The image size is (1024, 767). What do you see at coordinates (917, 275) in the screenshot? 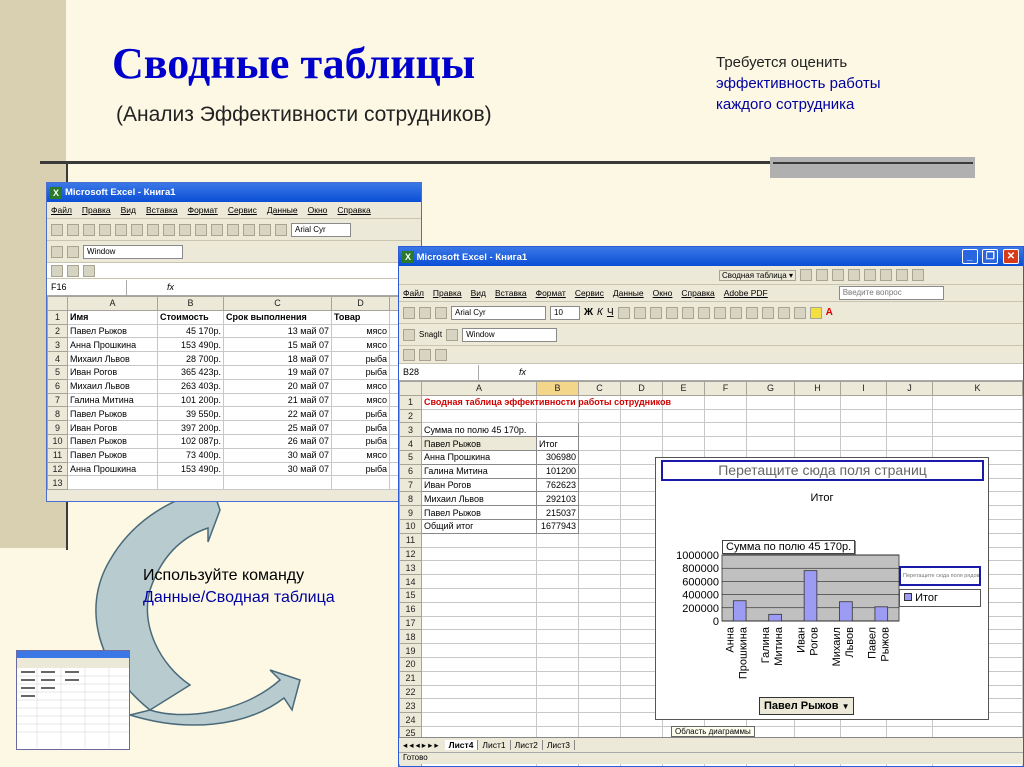
I see `pivot-field-list-icon` at bounding box center [917, 275].